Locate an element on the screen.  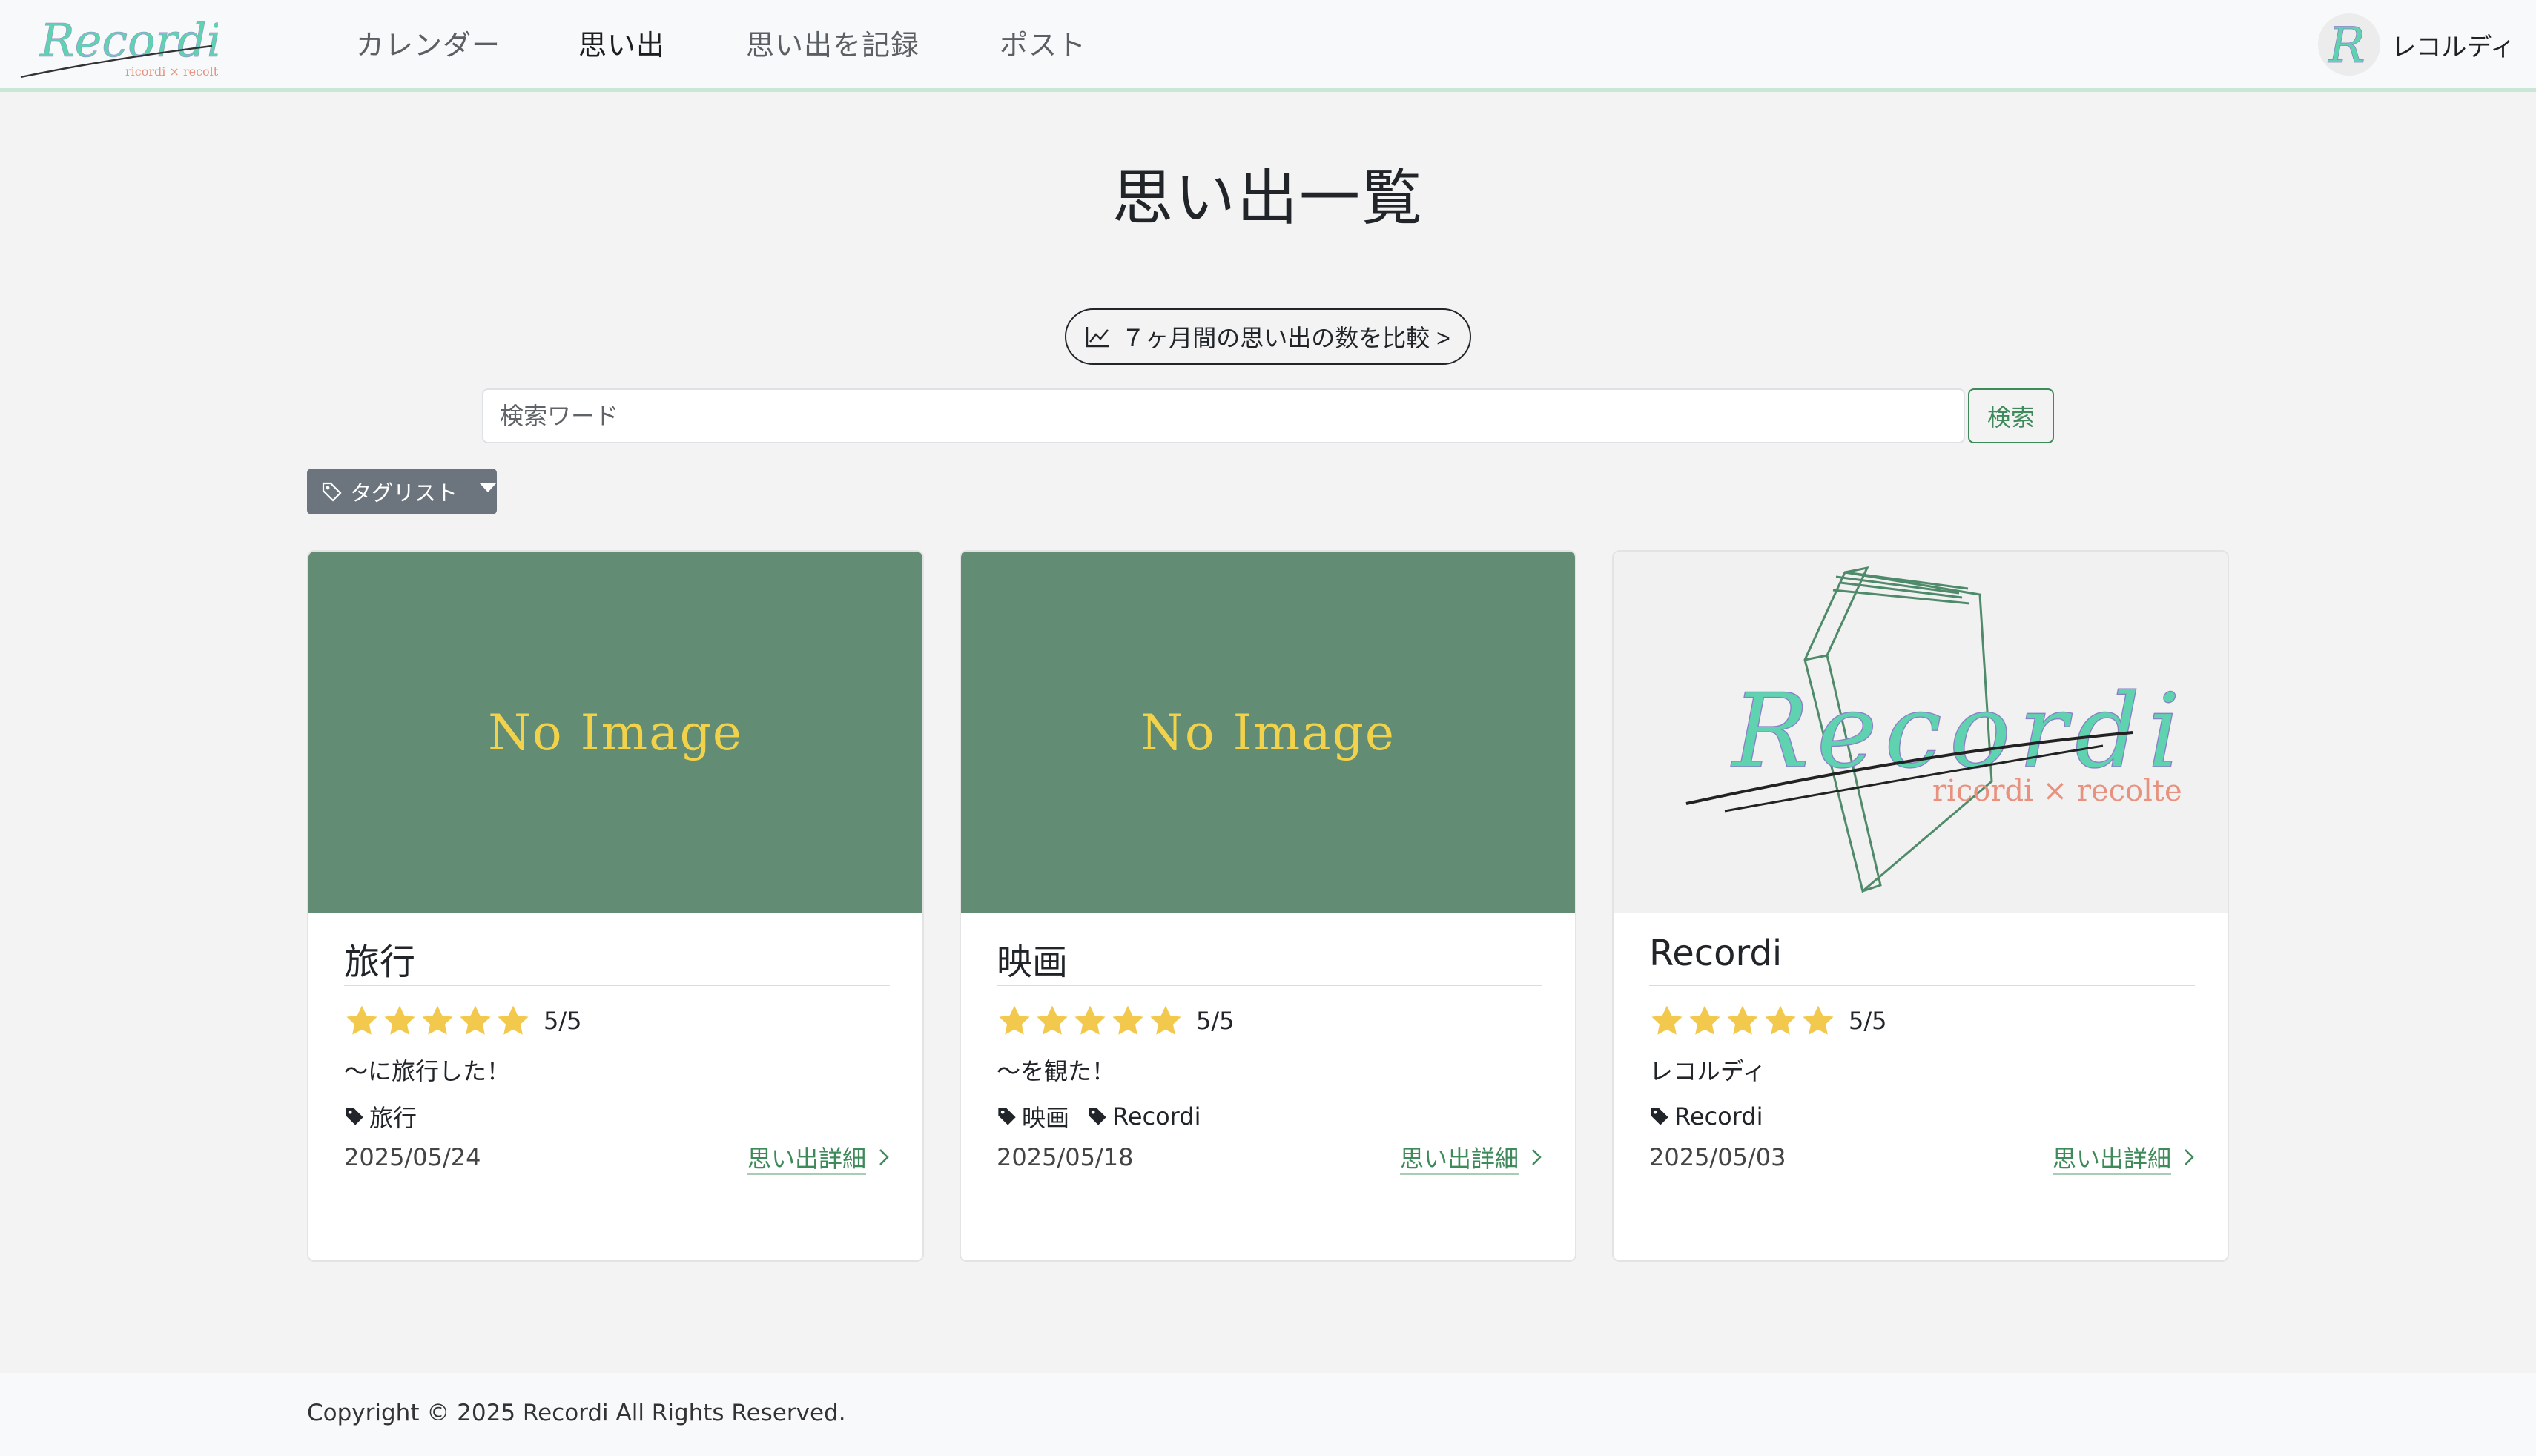
search-button: 検索 is located at coordinates (2011, 415).